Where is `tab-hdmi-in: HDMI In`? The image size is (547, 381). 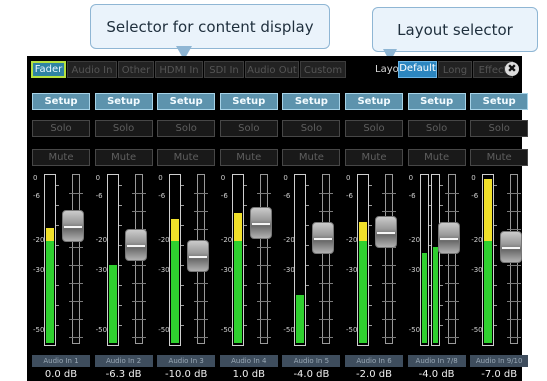 tab-hdmi-in: HDMI In is located at coordinates (179, 69).